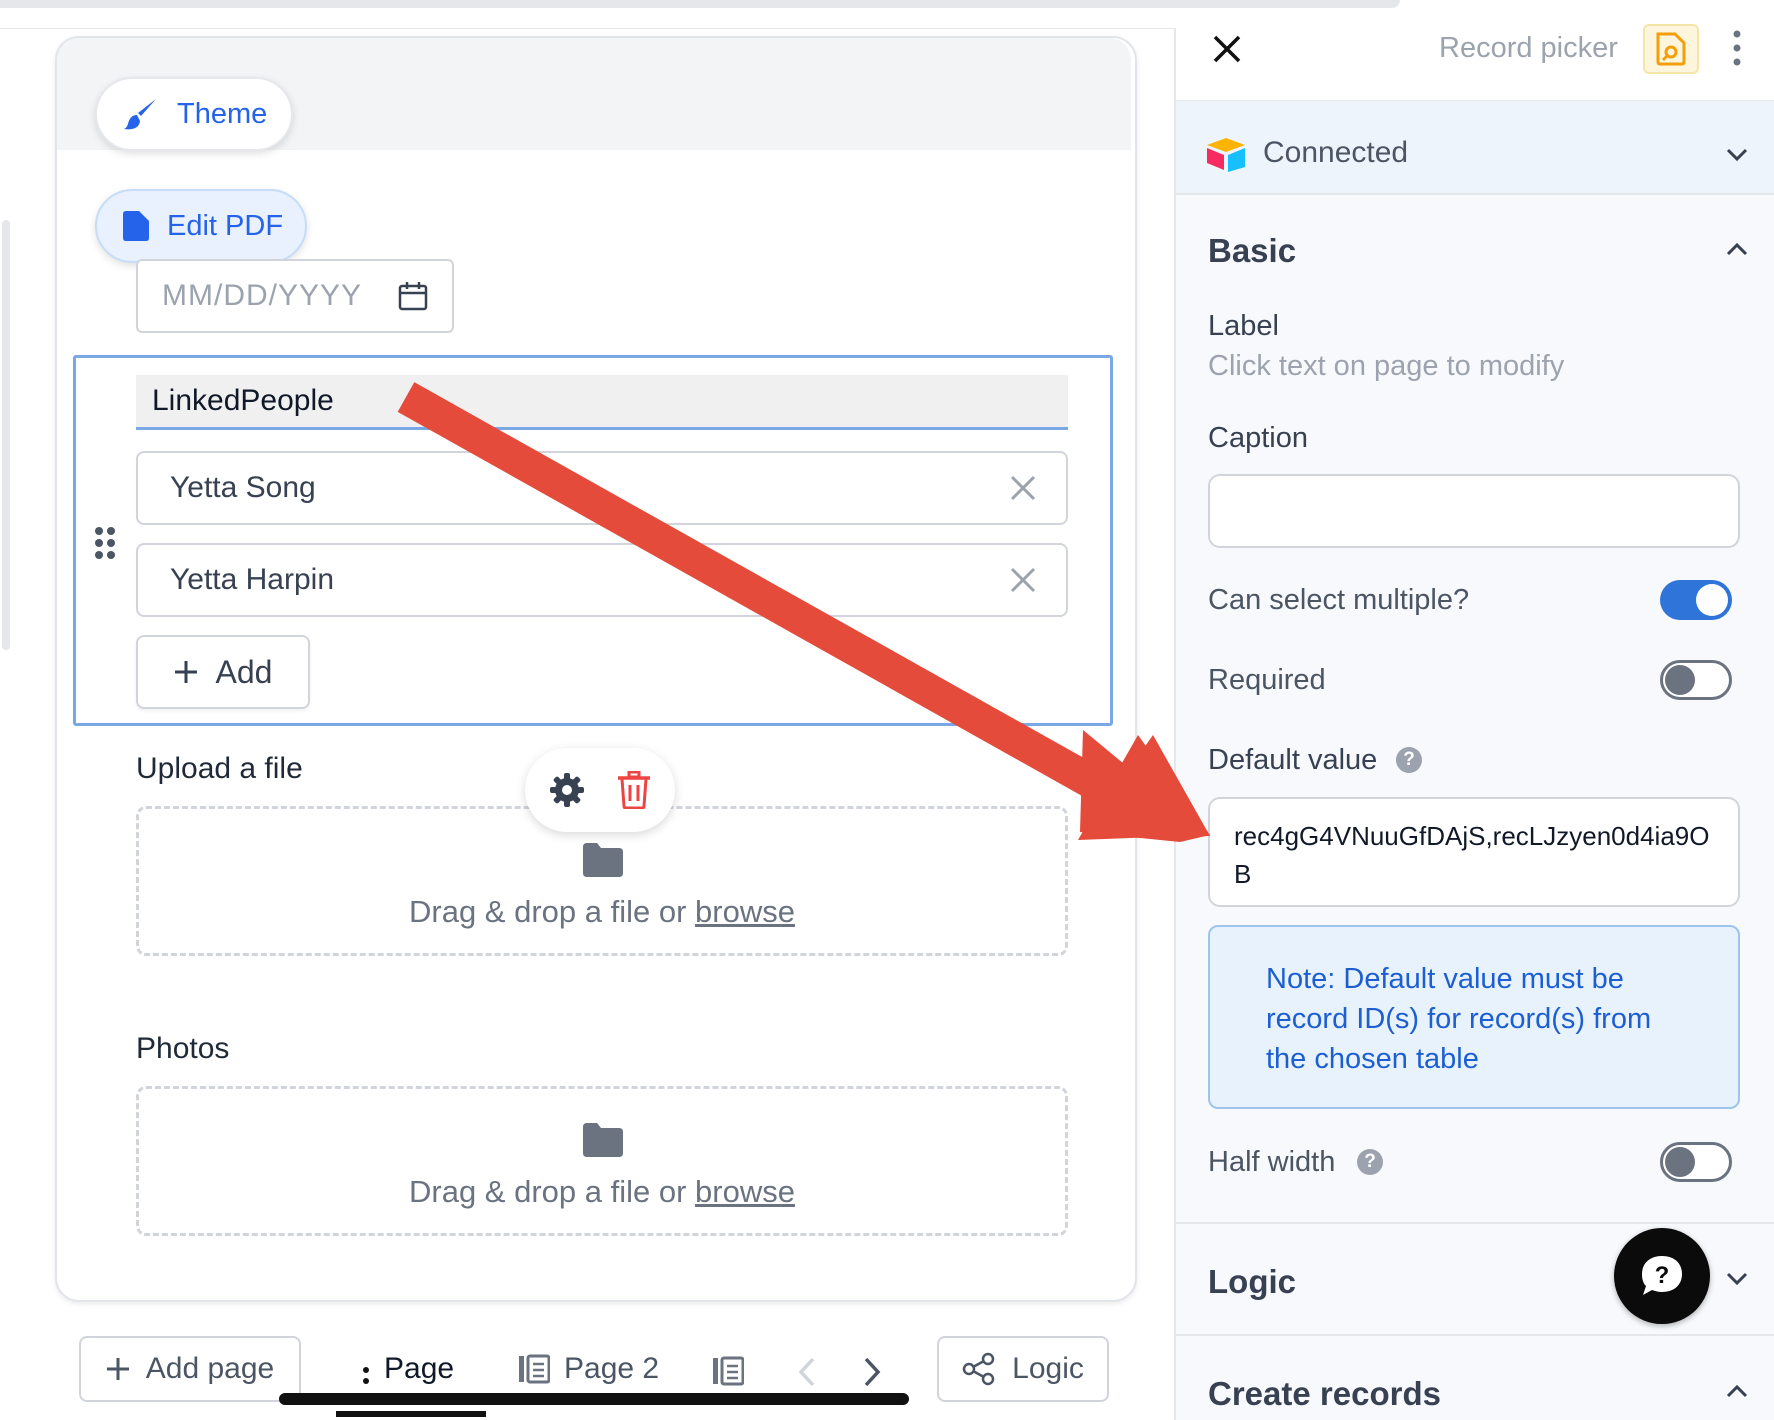 The image size is (1774, 1420). What do you see at coordinates (1474, 511) in the screenshot?
I see `caption-input` at bounding box center [1474, 511].